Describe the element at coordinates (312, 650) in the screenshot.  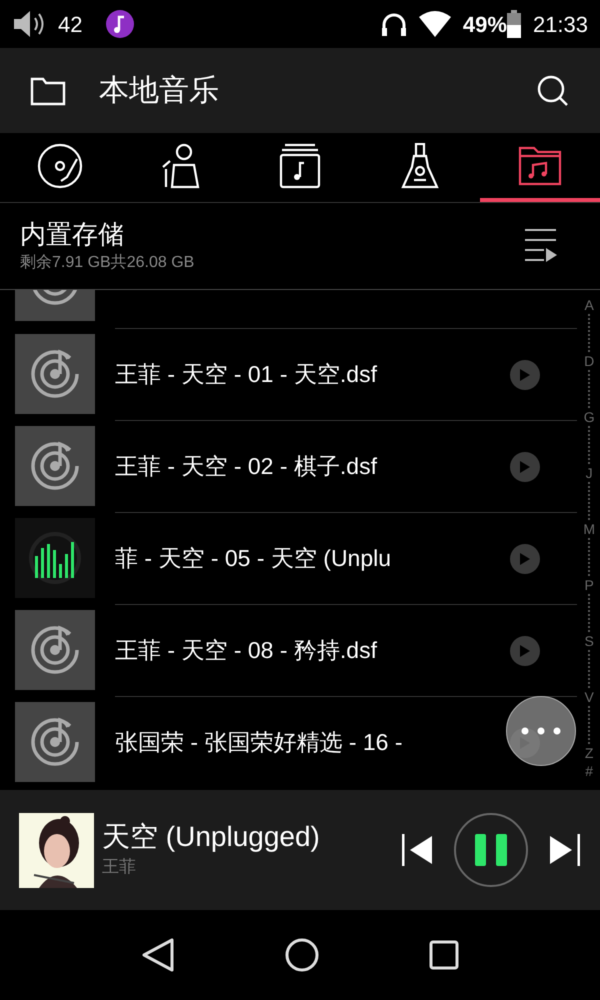
I see `track-title: 王菲 - 天空 - 08 - 矜持.dsf` at that location.